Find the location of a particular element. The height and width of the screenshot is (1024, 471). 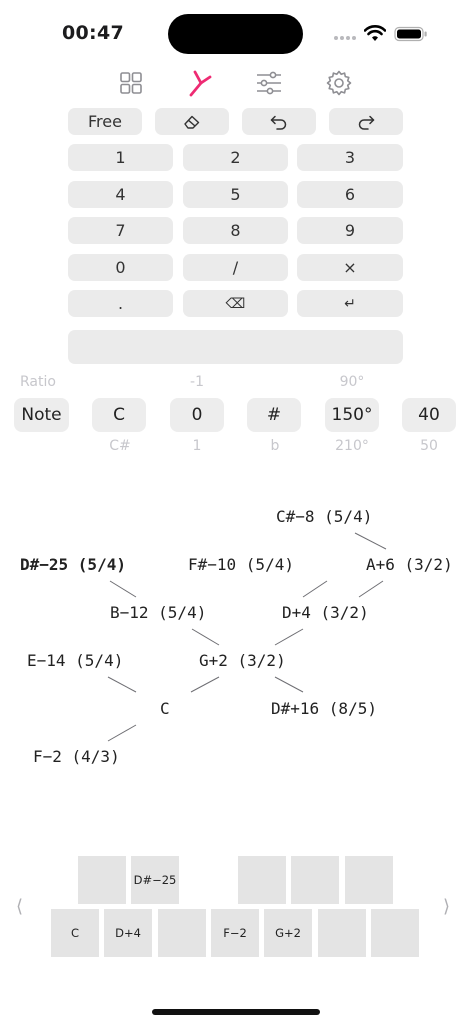

keypad-key: 4 is located at coordinates (120, 194).